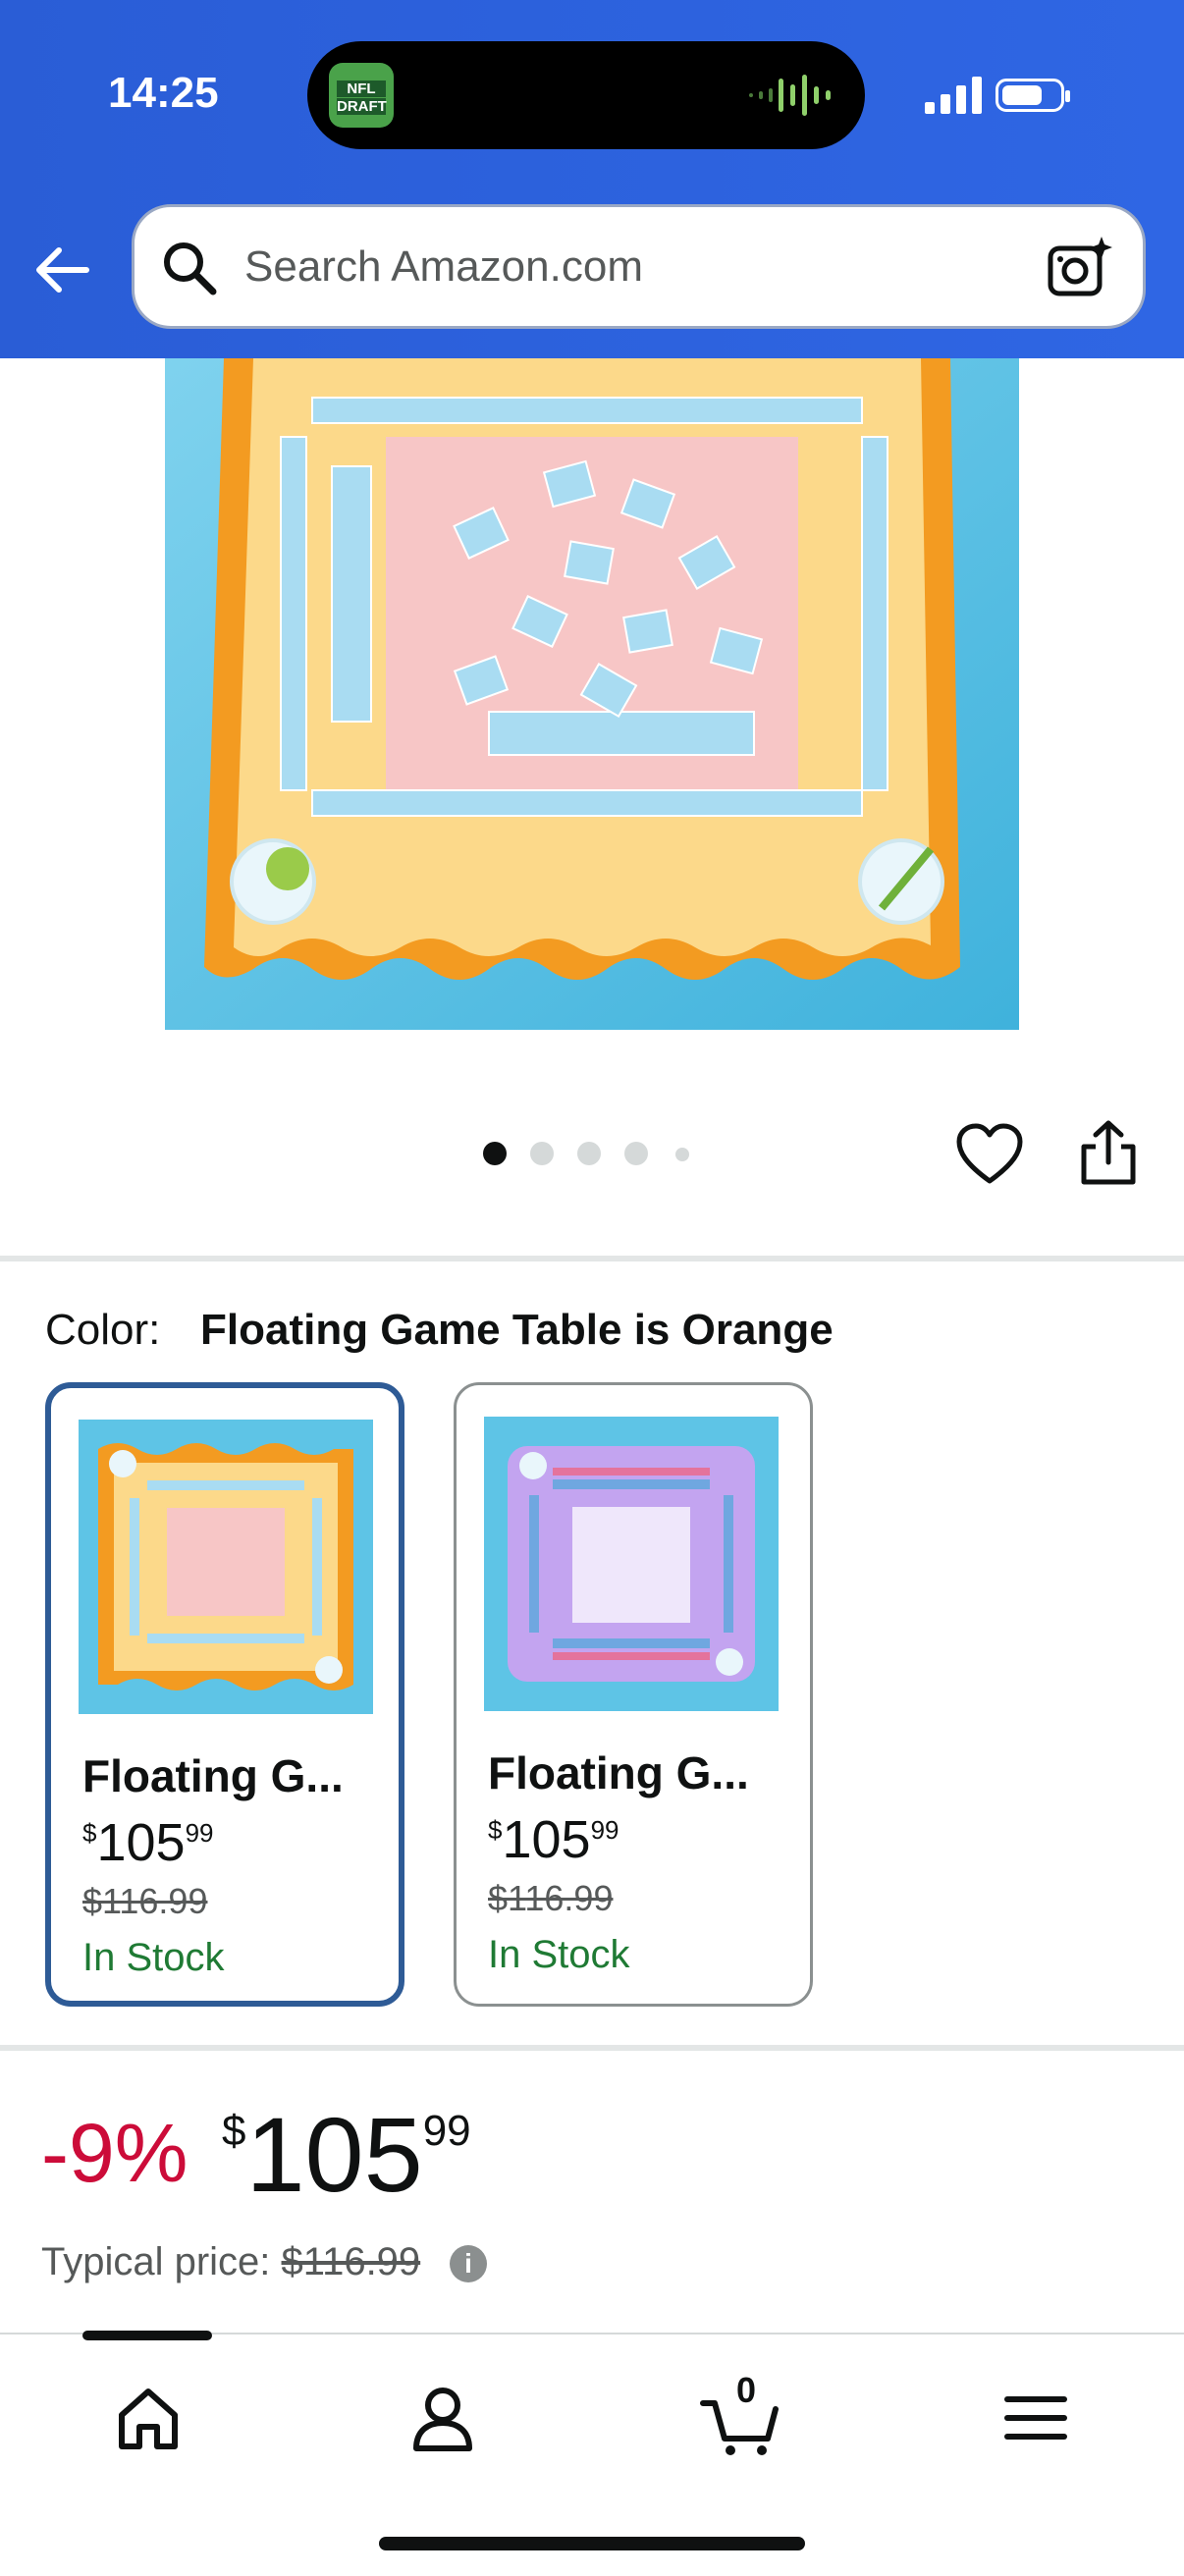 The width and height of the screenshot is (1184, 2576). I want to click on camera-icon, so click(1079, 269).